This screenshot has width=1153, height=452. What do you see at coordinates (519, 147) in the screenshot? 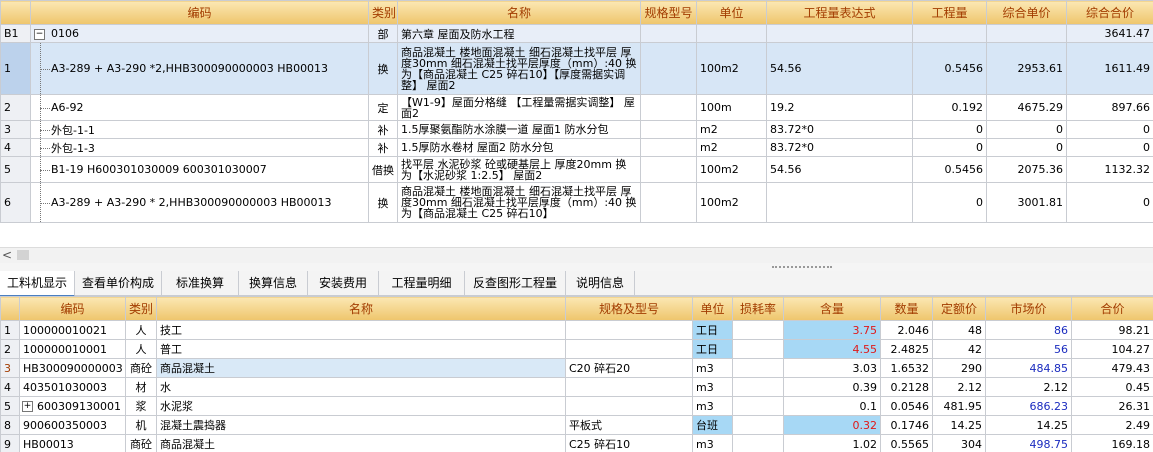
I see `quota-name: 1.5厚防水卷材 屋面2 防水分包` at bounding box center [519, 147].